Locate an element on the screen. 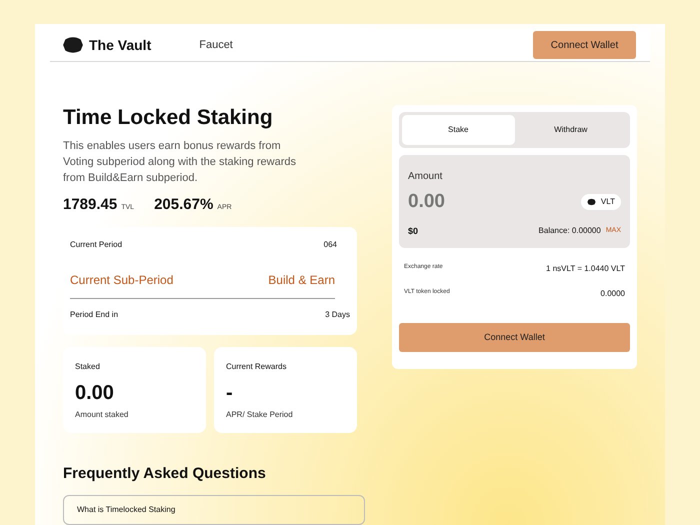  label: Current Sub-Period is located at coordinates (122, 280).